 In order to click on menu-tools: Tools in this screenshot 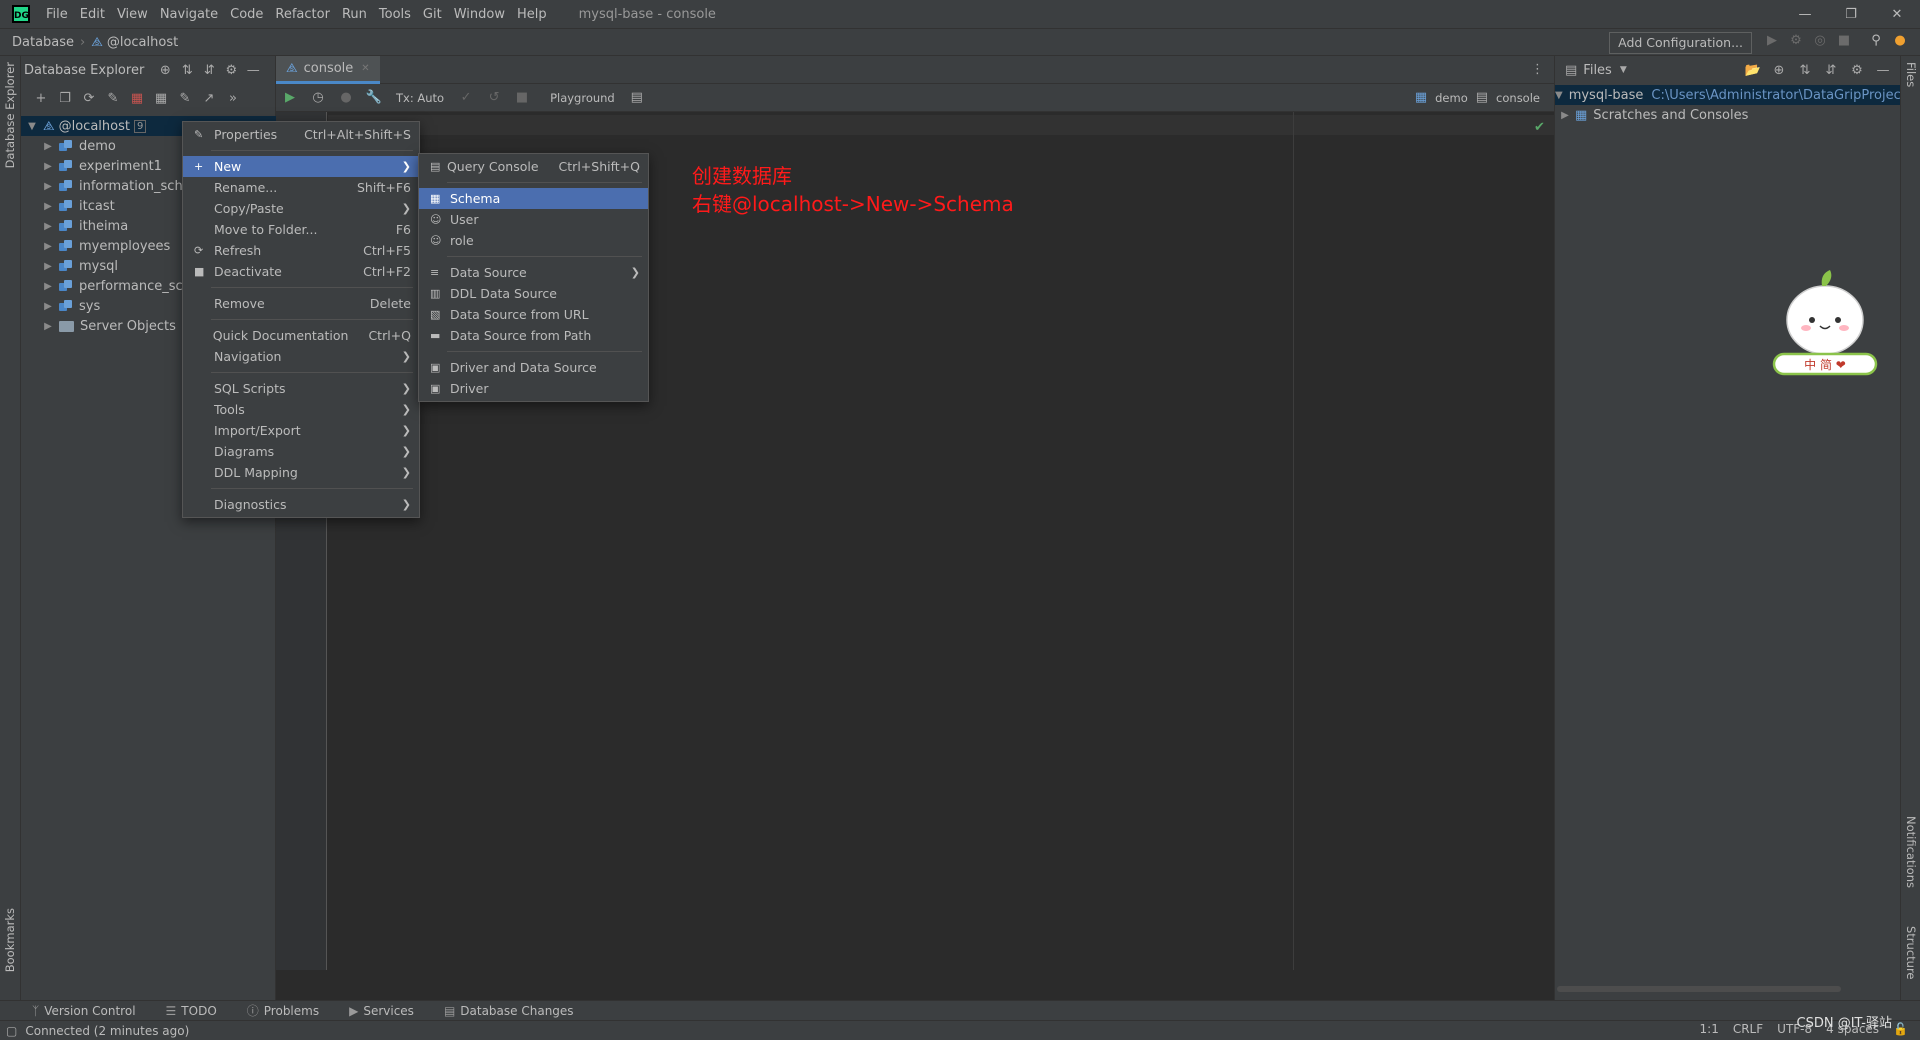, I will do `click(395, 14)`.